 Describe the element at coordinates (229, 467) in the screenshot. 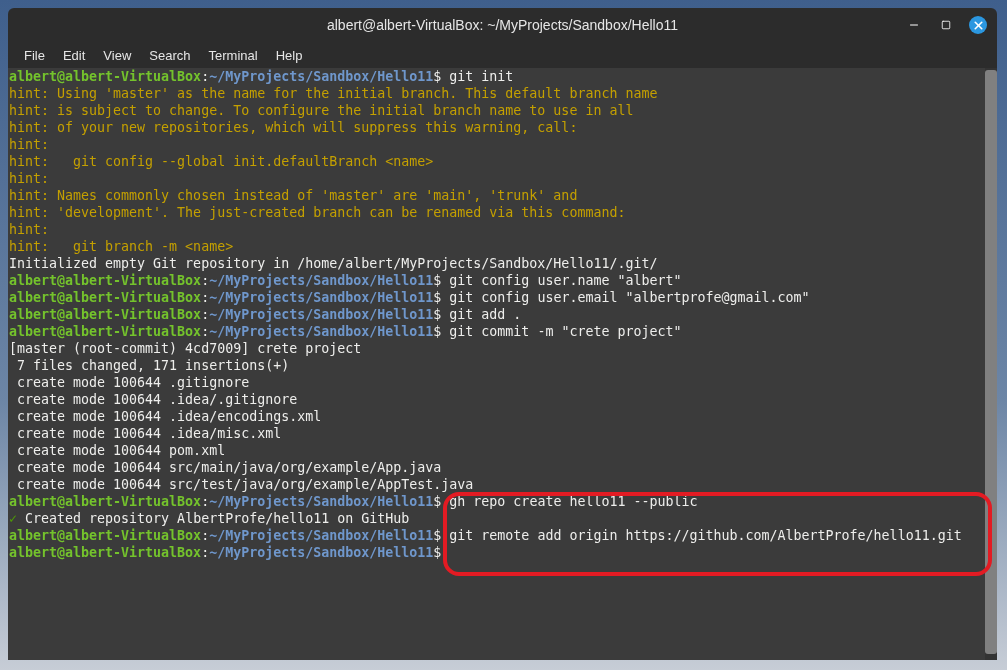

I see `output-line: create mode 100644 src/main/java/org/example/App.java` at that location.